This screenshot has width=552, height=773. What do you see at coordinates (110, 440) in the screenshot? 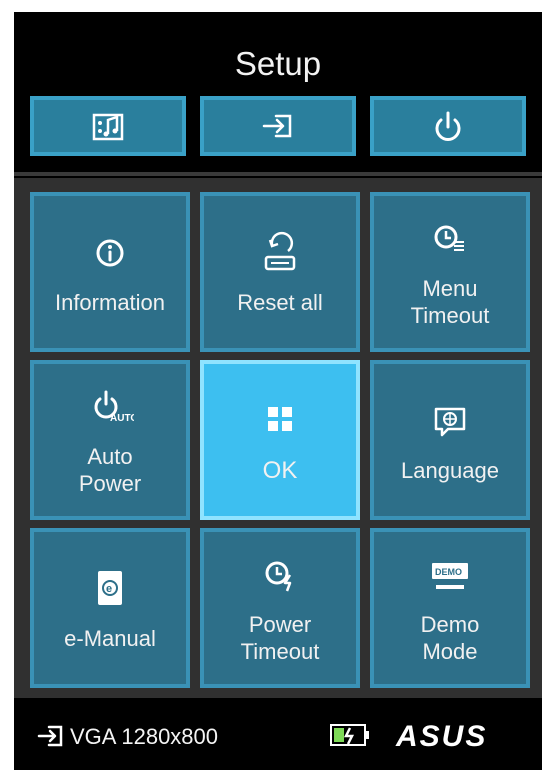
I see `tile-auto-power: AUTO Auto Power` at bounding box center [110, 440].